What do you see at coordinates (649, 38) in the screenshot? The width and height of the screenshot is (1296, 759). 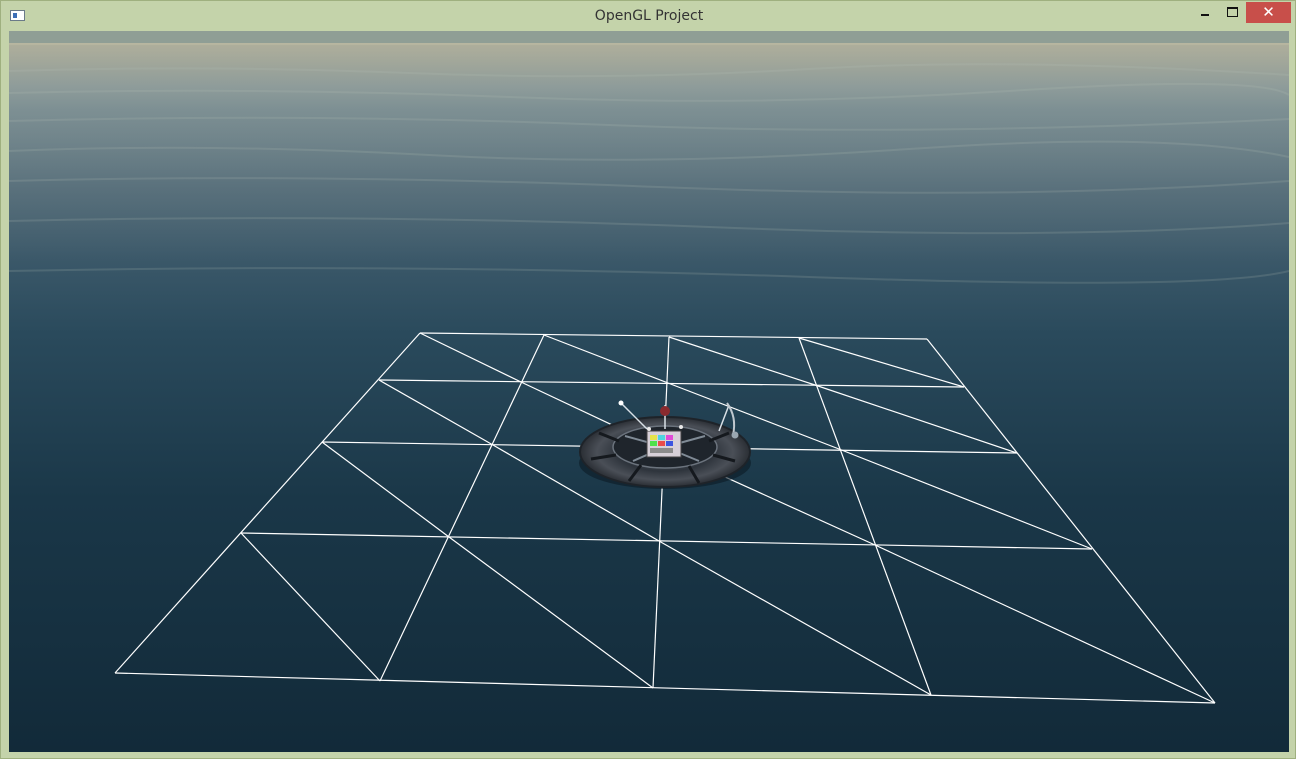 I see `horizon-haze` at bounding box center [649, 38].